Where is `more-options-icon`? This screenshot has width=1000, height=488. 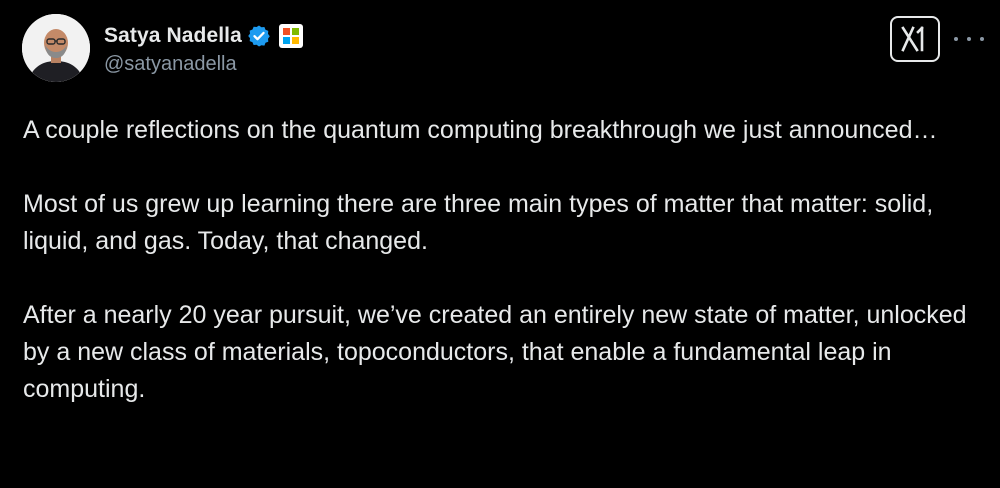
more-options-icon is located at coordinates (969, 39).